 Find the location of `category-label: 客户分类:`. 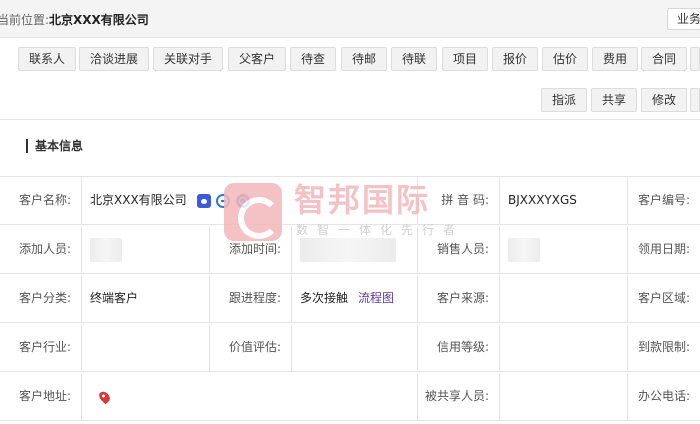

category-label: 客户分类: is located at coordinates (41, 299).